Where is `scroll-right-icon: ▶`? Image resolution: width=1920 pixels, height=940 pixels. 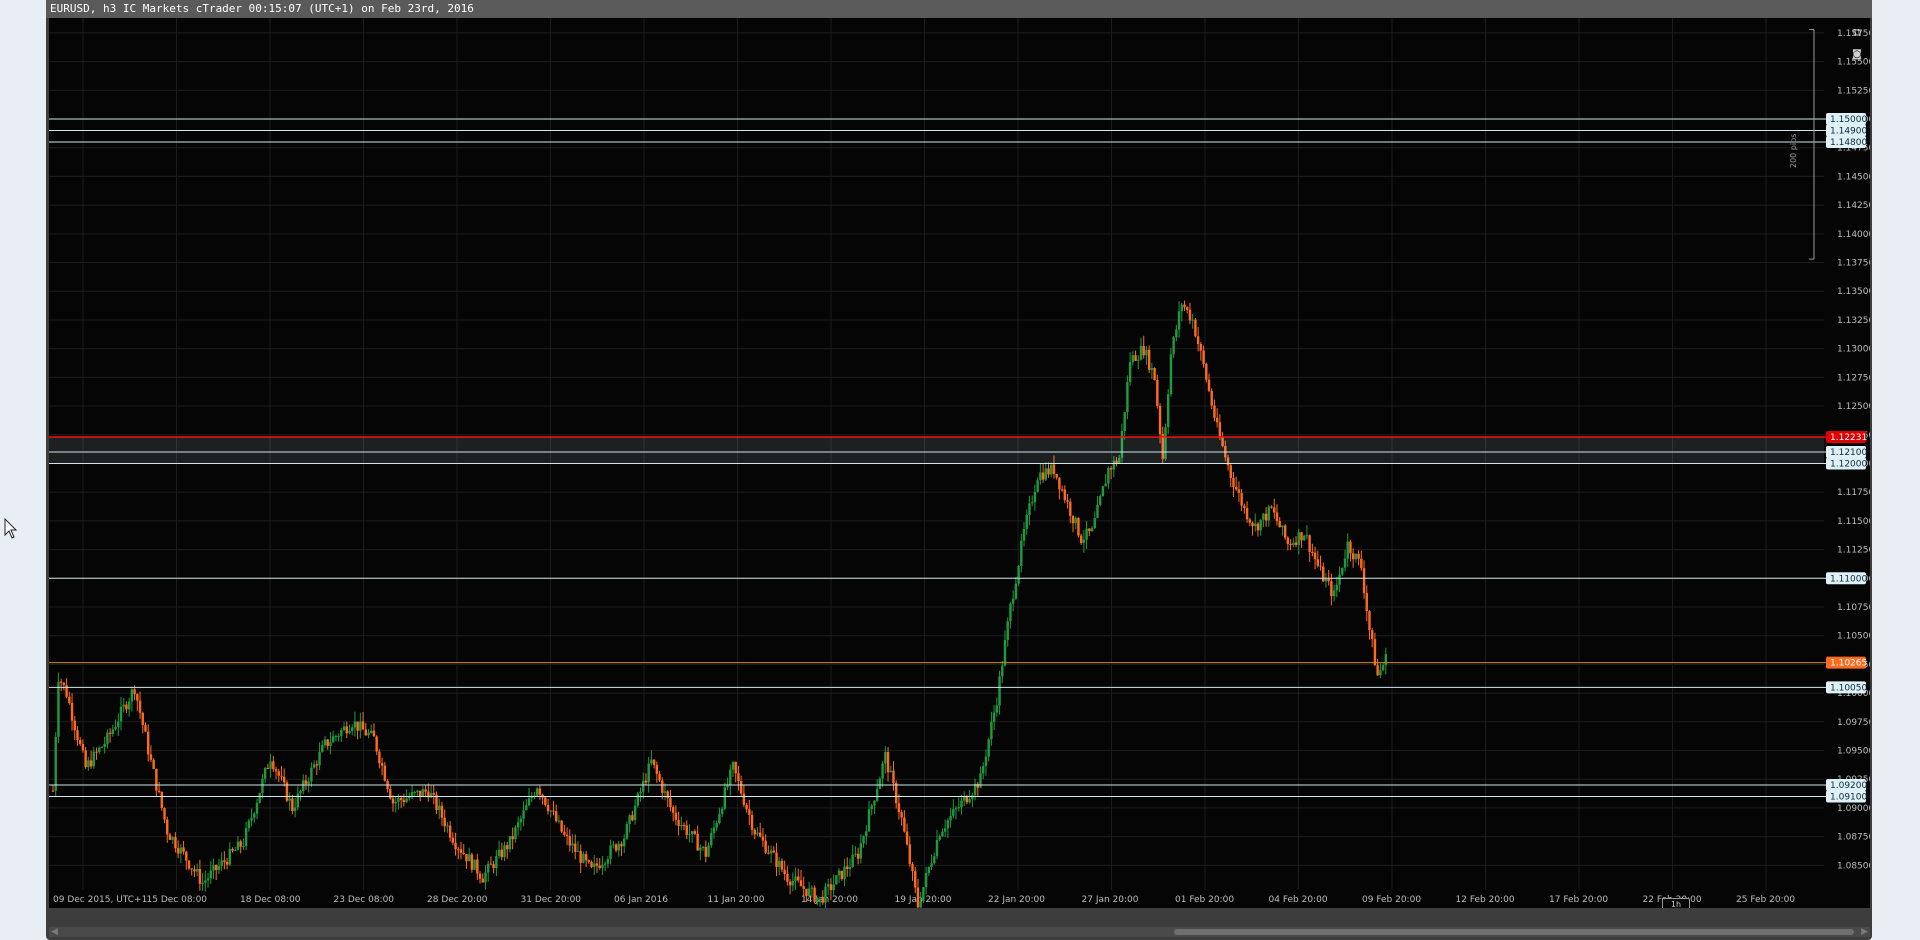 scroll-right-icon: ▶ is located at coordinates (1864, 932).